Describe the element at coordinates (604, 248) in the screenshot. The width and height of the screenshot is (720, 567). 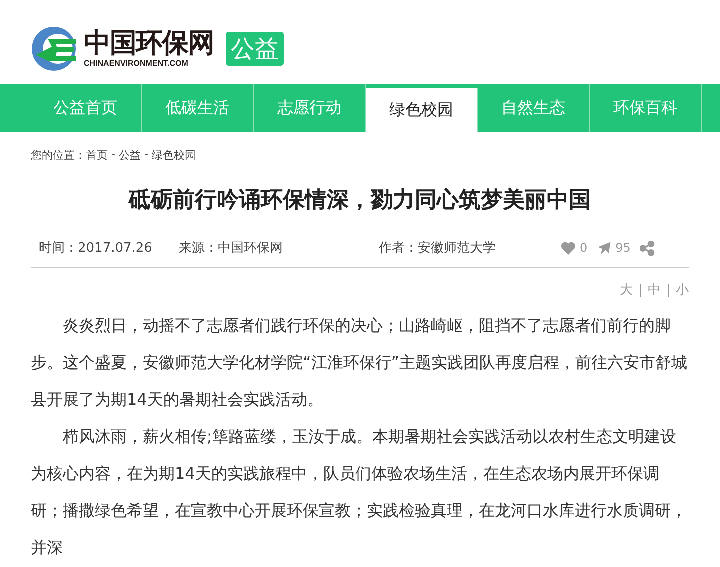
I see `paper-plane-icon` at that location.